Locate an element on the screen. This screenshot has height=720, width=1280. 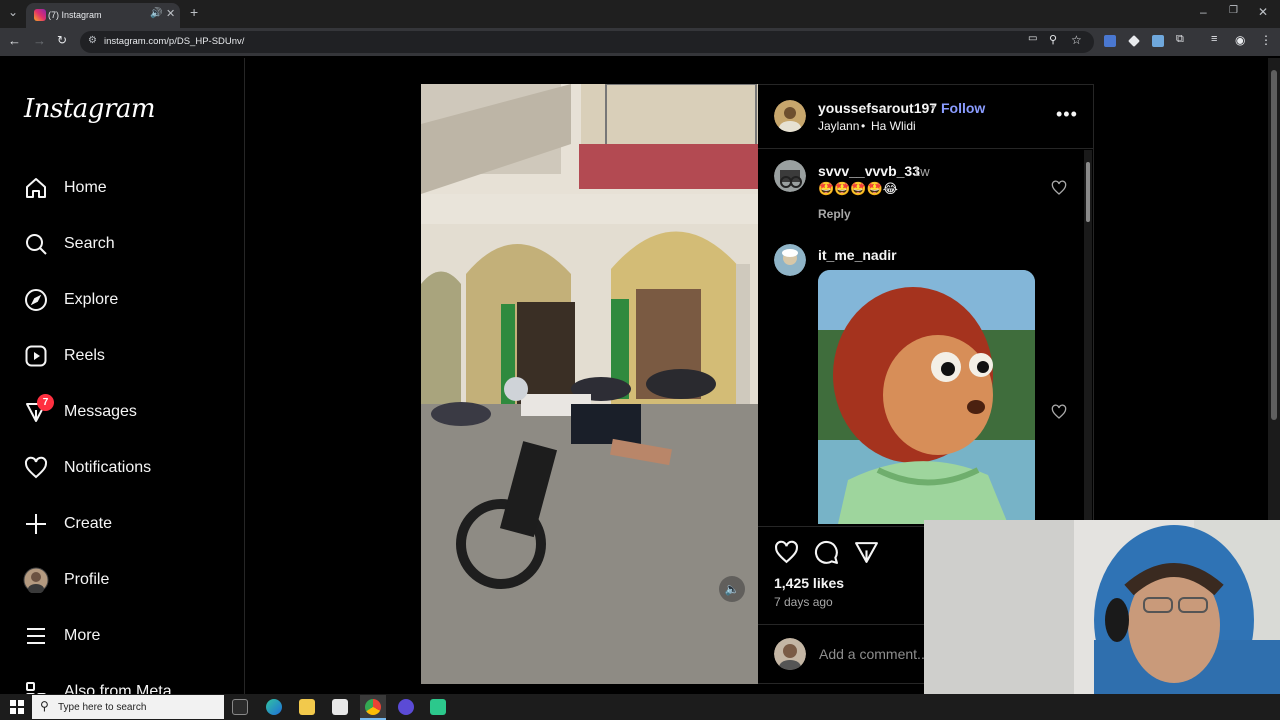
nav-reels-label: Reels is located at coordinates (84, 355).